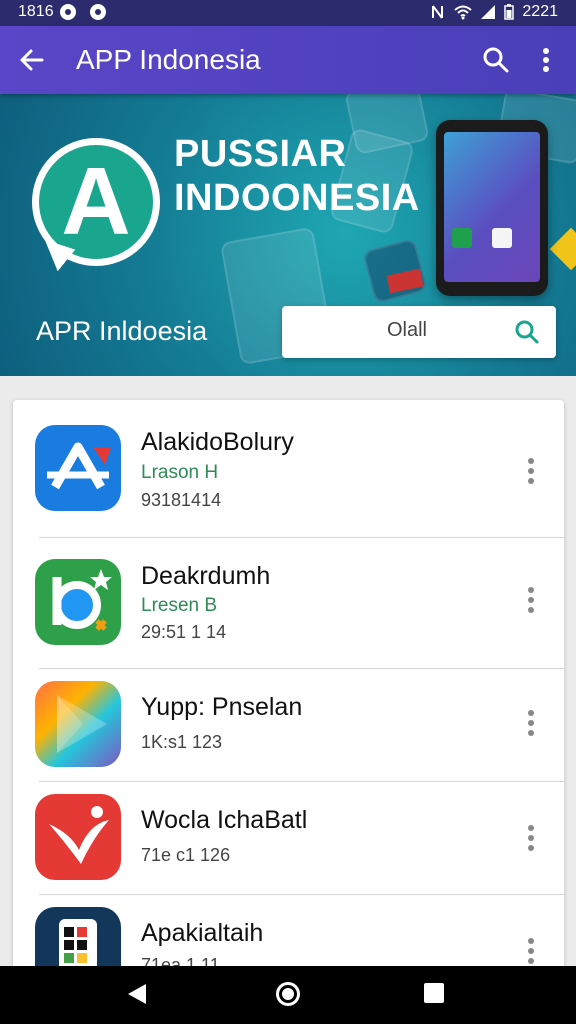 This screenshot has width=576, height=1024. Describe the element at coordinates (463, 12) in the screenshot. I see `wifi-icon` at that location.